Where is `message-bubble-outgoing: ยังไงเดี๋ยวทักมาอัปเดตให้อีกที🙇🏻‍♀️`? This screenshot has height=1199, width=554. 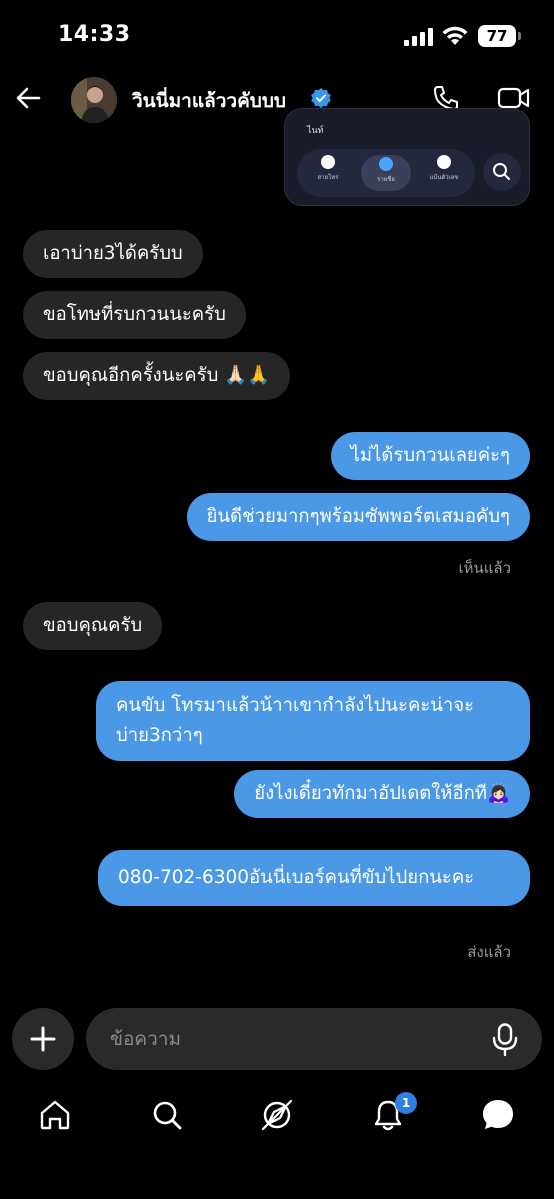
message-bubble-outgoing: ยังไงเดี๋ยวทักมาอัปเดตให้อีกที🙇🏻‍♀️ is located at coordinates (382, 794).